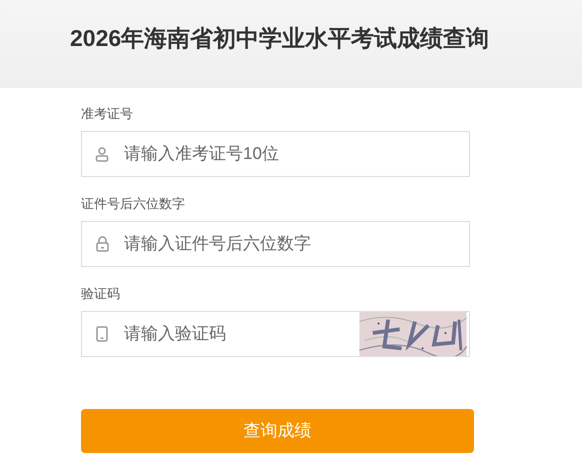 The image size is (582, 466). Describe the element at coordinates (275, 154) in the screenshot. I see `input-field: 请输入准考证号10位` at that location.